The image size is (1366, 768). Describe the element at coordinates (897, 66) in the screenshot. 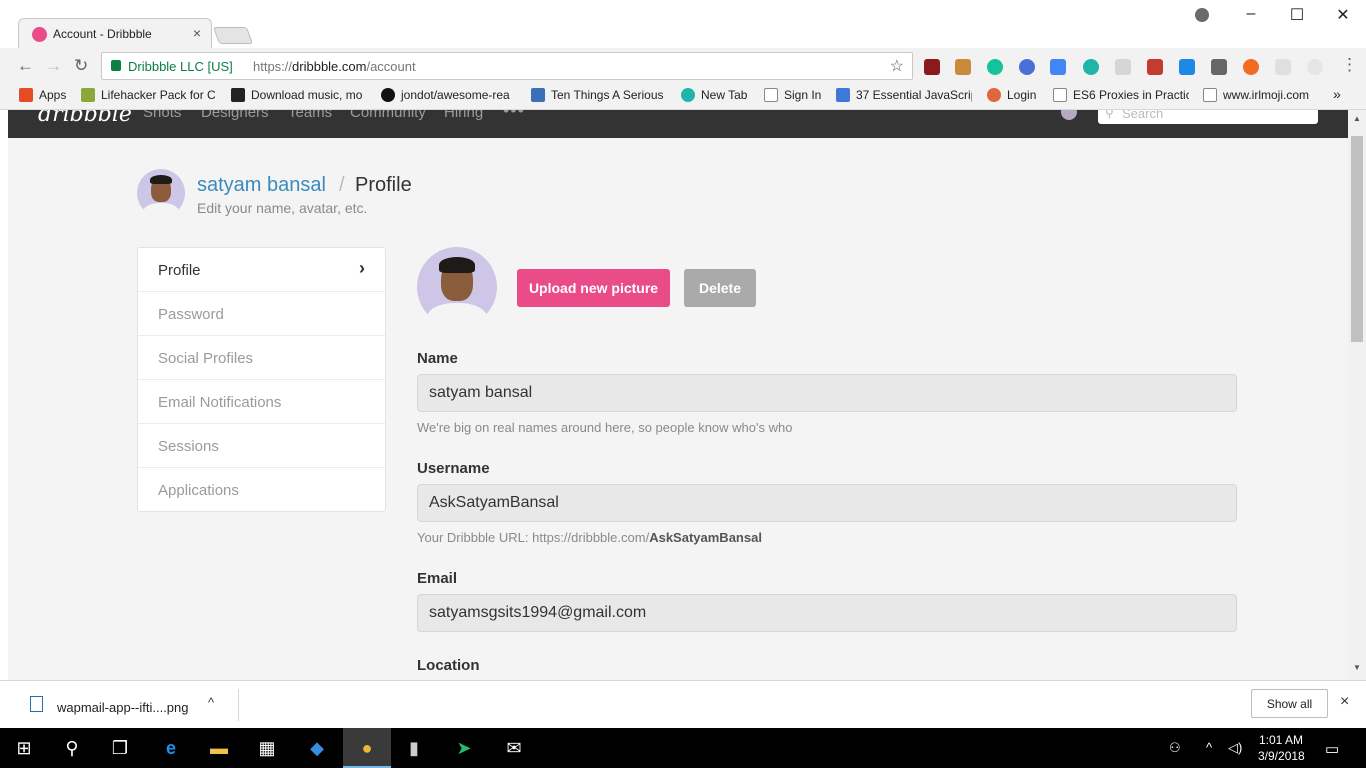

I see `bookmark-star-icon: ☆` at that location.